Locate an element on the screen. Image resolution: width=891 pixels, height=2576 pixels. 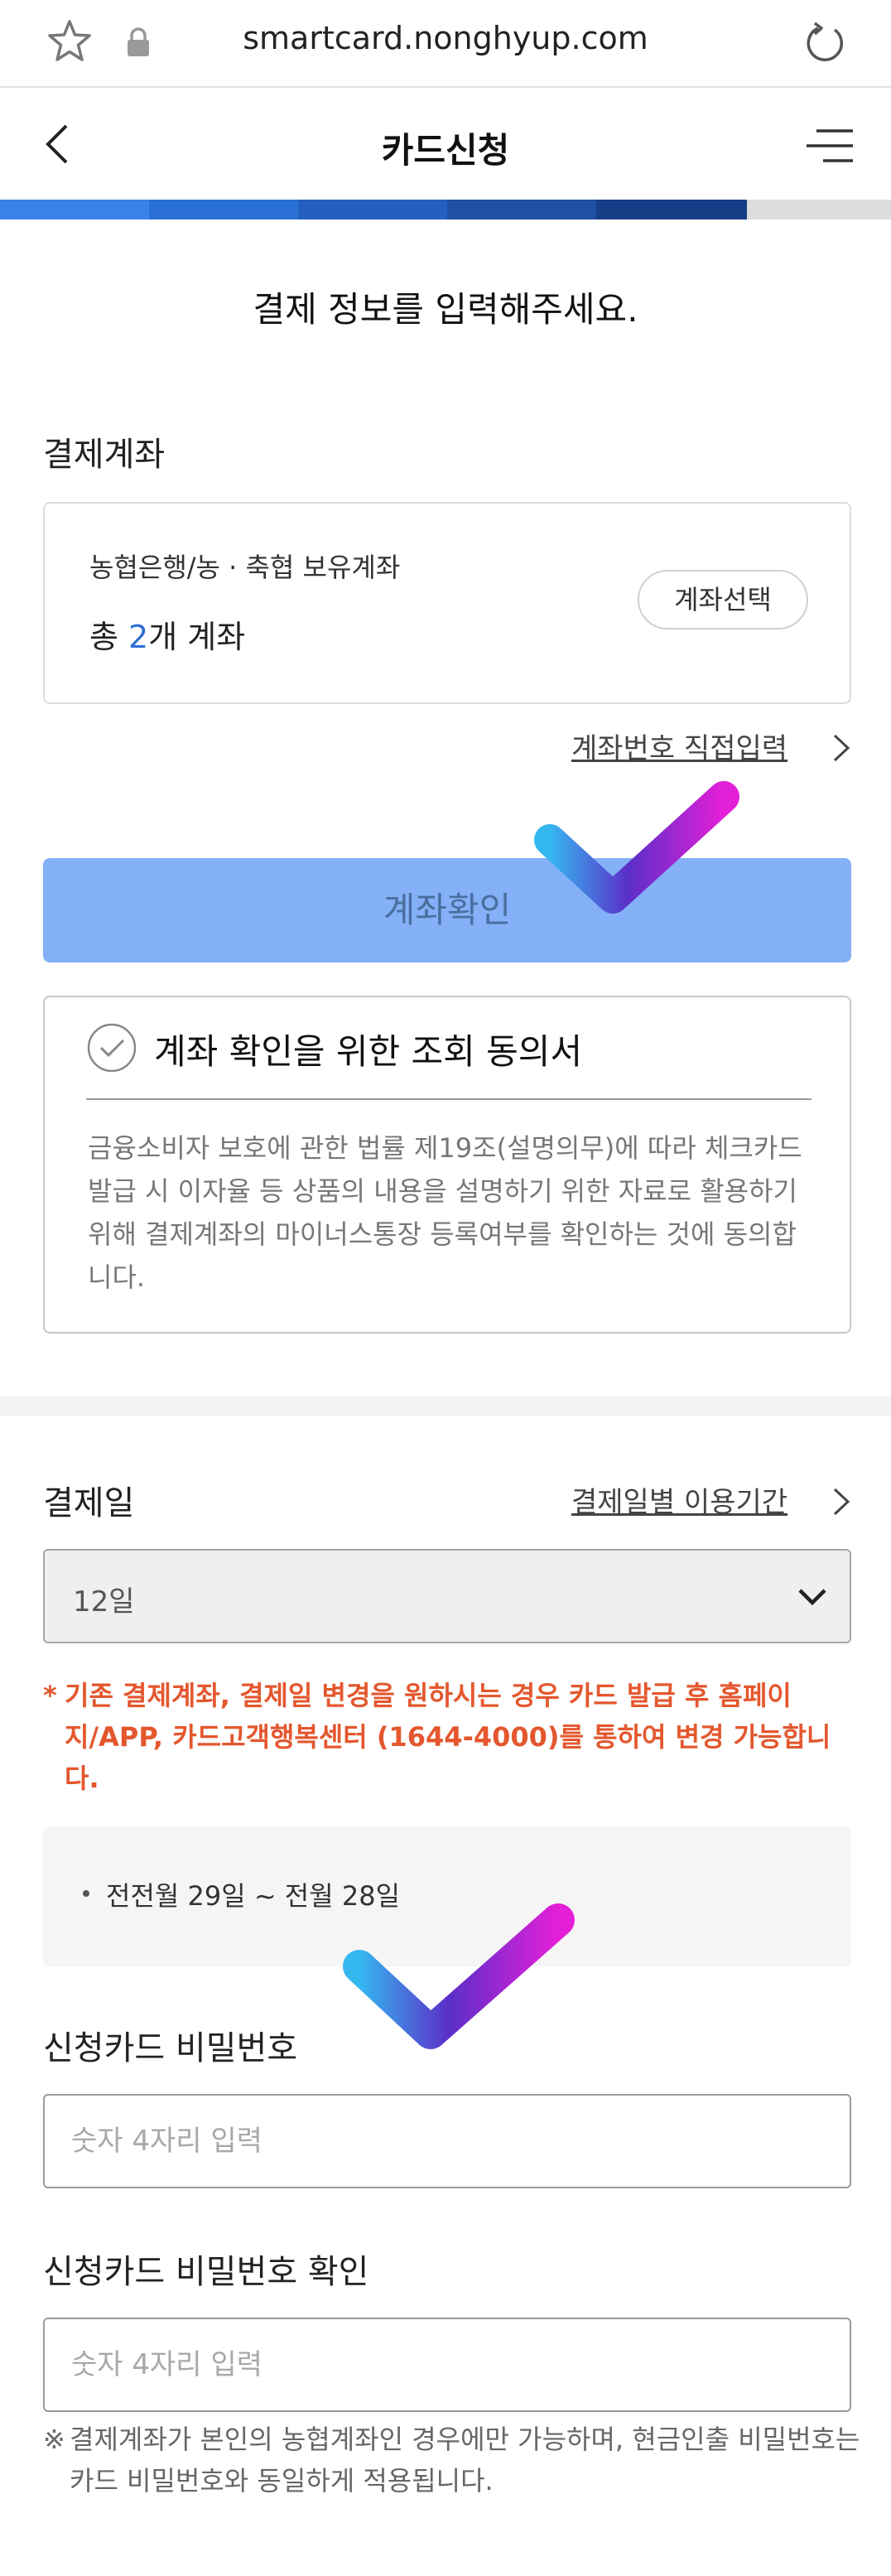
app-header: 카드신청 is located at coordinates (445, 143).